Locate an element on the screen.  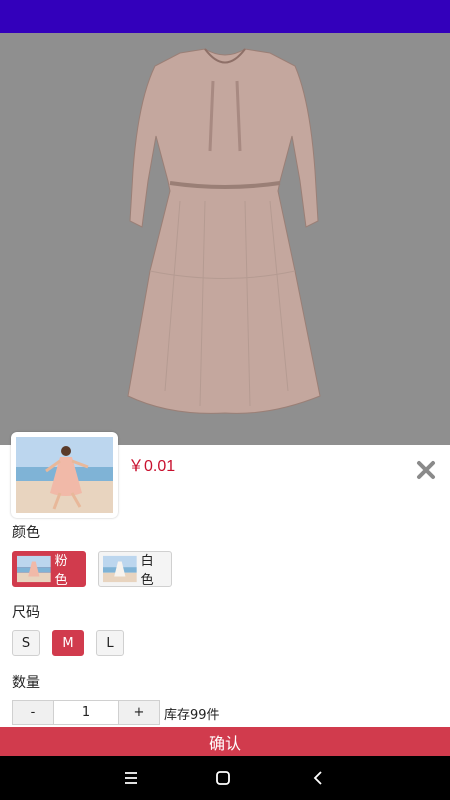
color-option-label: 粉色 is located at coordinates (61, 571).